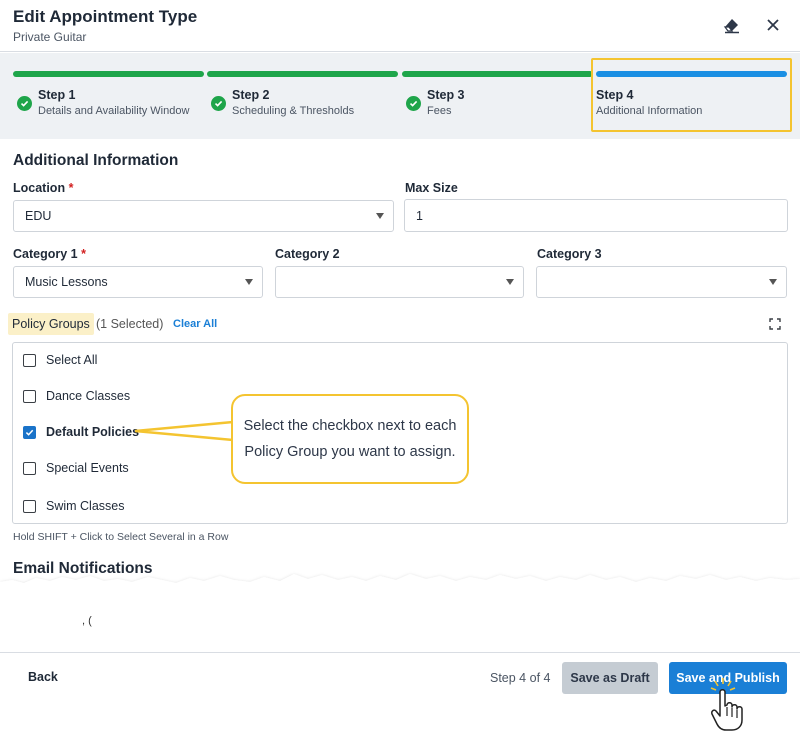  Describe the element at coordinates (307, 254) in the screenshot. I see `category2-label: Category 2` at that location.